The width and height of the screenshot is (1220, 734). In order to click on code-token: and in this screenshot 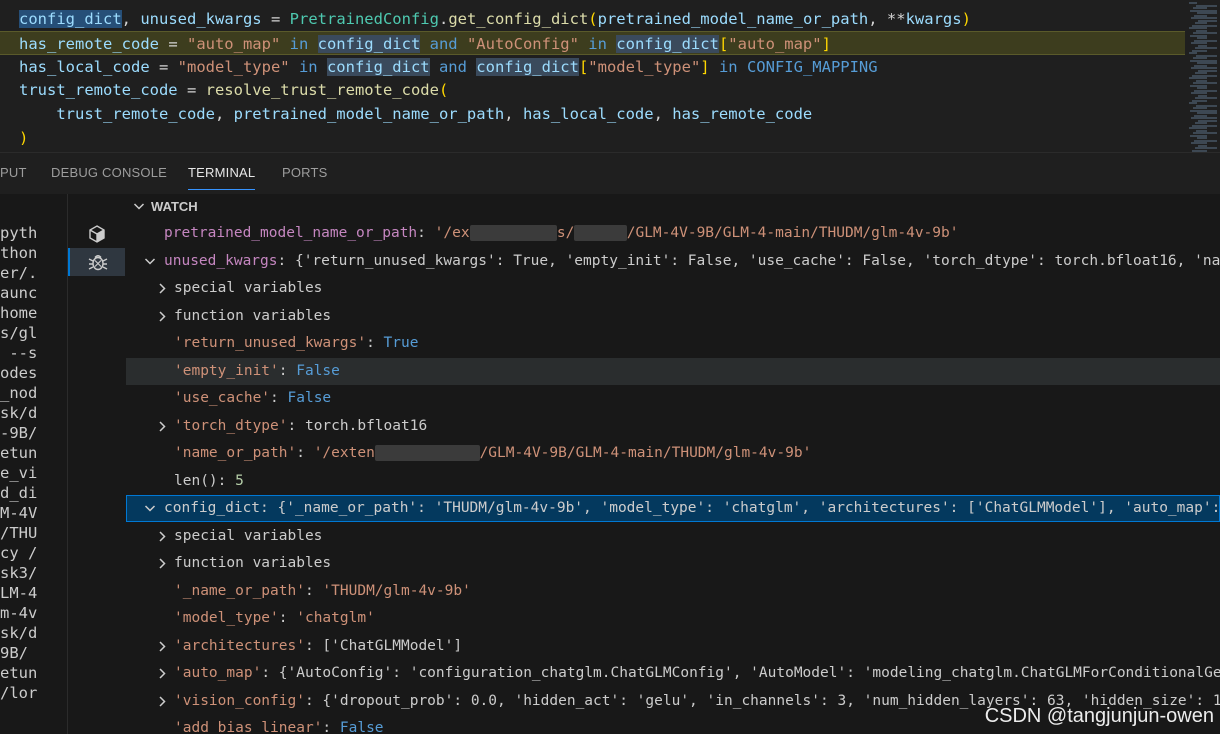, I will do `click(453, 66)`.